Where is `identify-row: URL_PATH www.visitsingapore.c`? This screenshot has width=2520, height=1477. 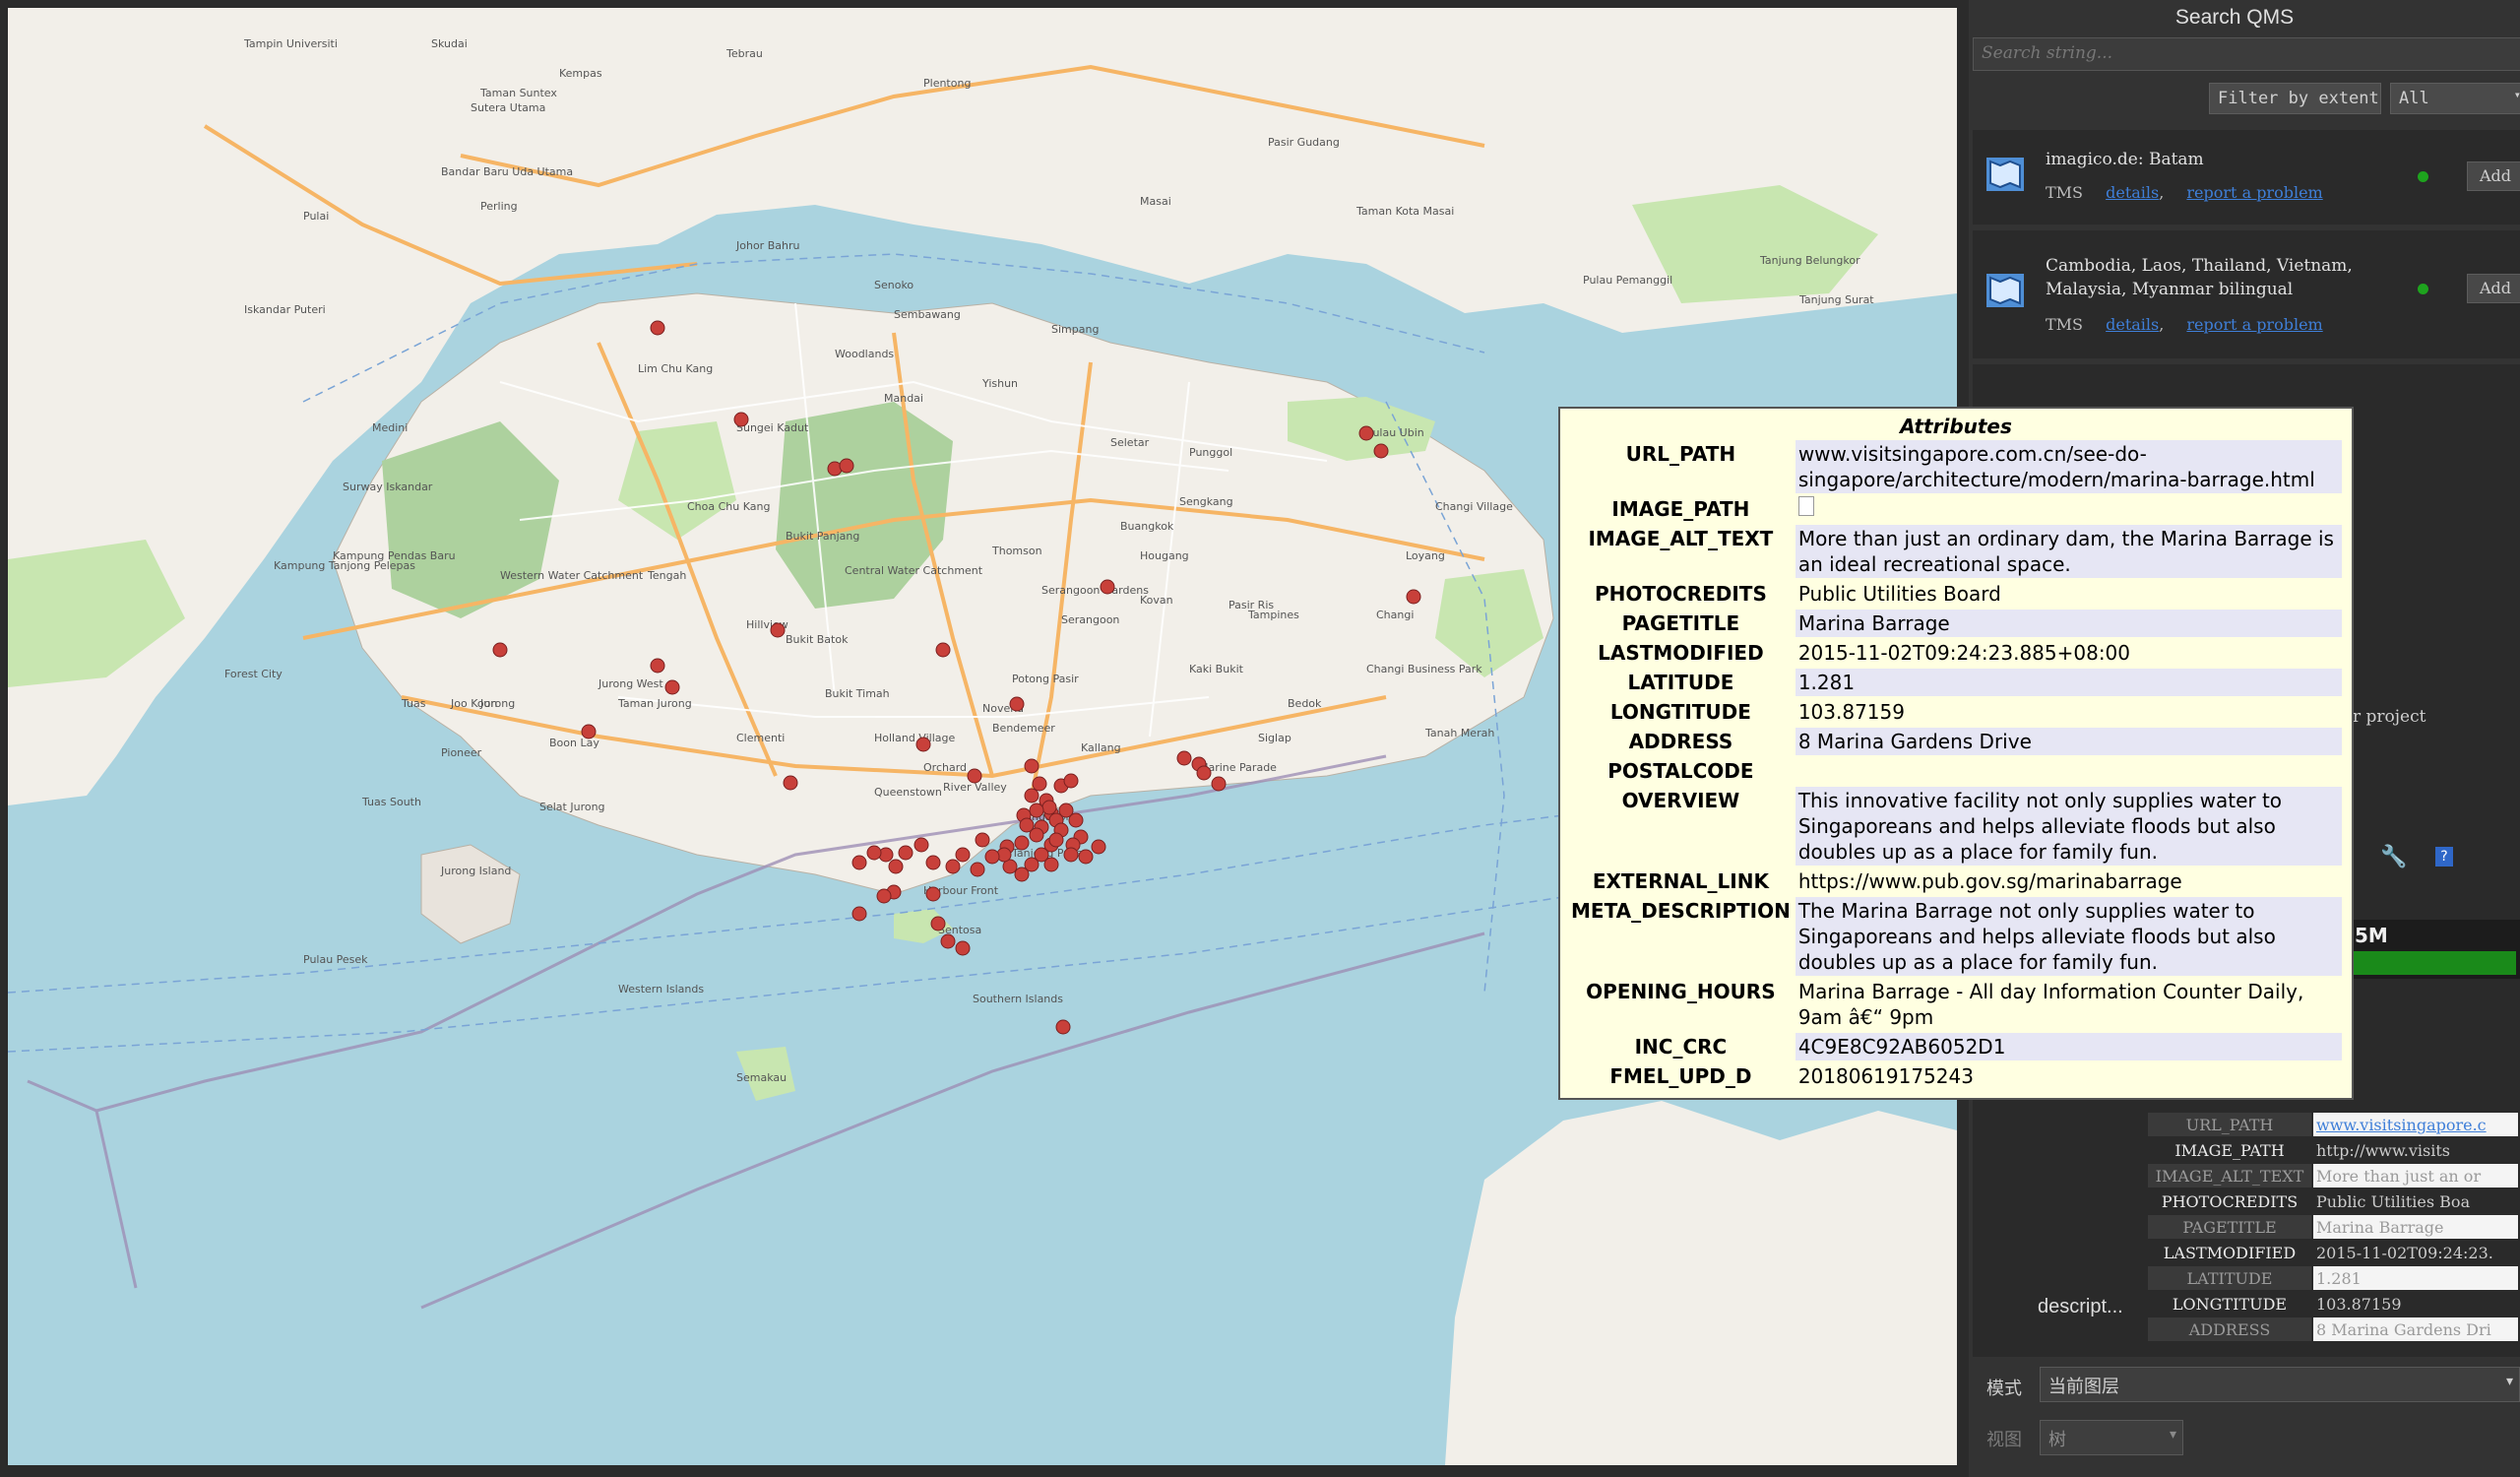 identify-row: URL_PATH www.visitsingapore.c is located at coordinates (2333, 1124).